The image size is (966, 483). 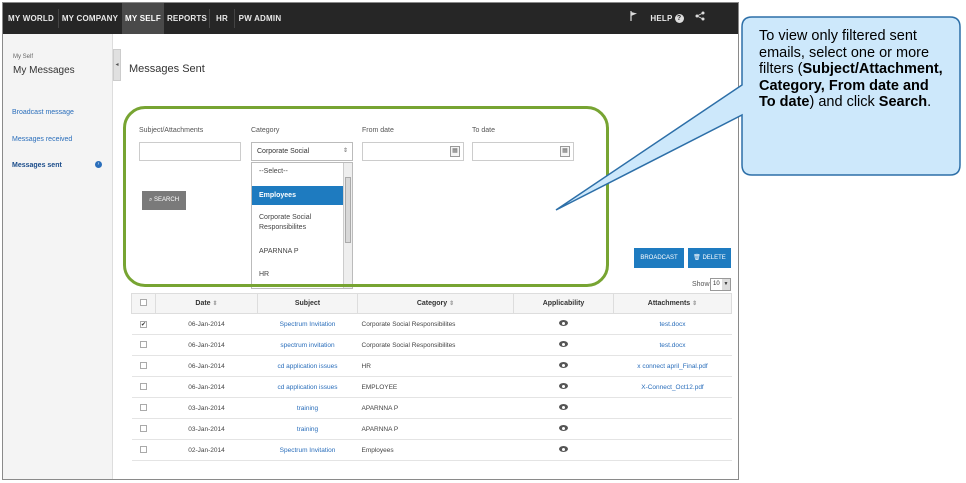 I want to click on collapse-sidebar-handle: ◂, so click(x=117, y=65).